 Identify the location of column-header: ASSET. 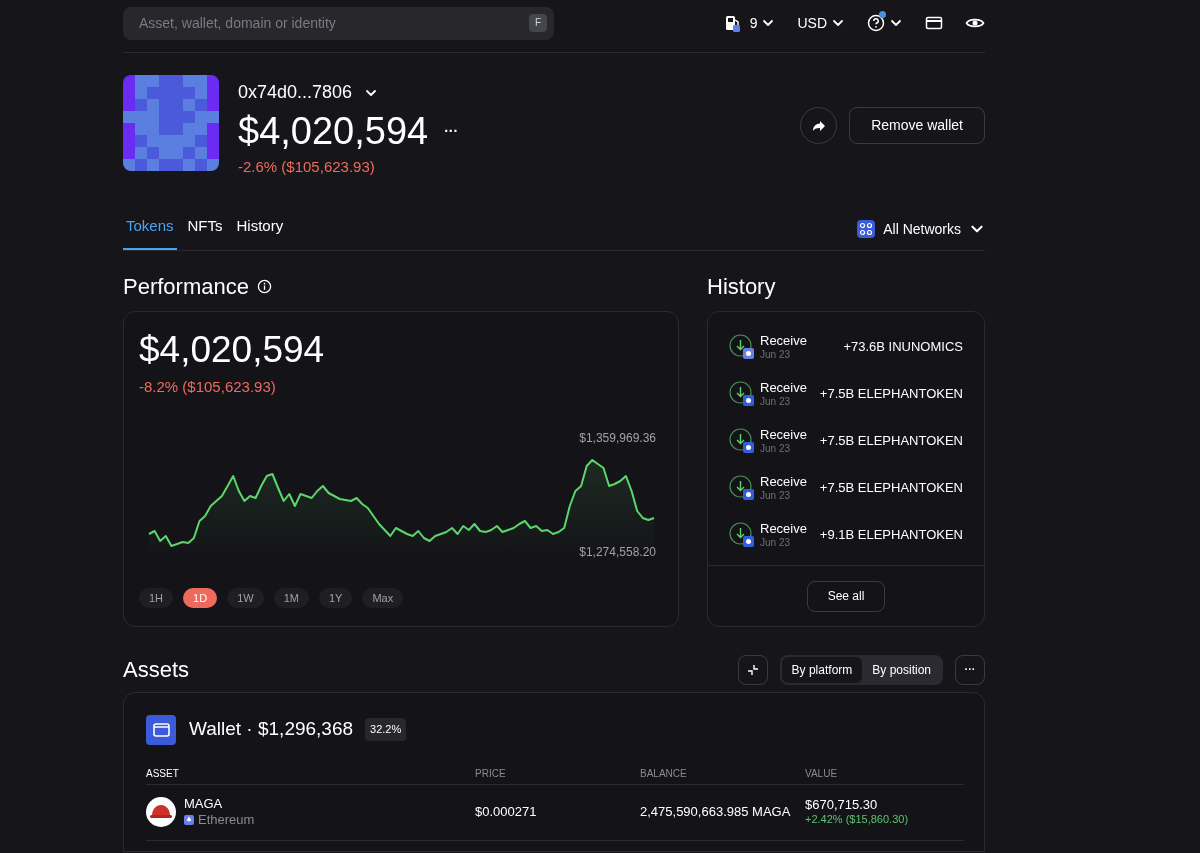
(163, 773).